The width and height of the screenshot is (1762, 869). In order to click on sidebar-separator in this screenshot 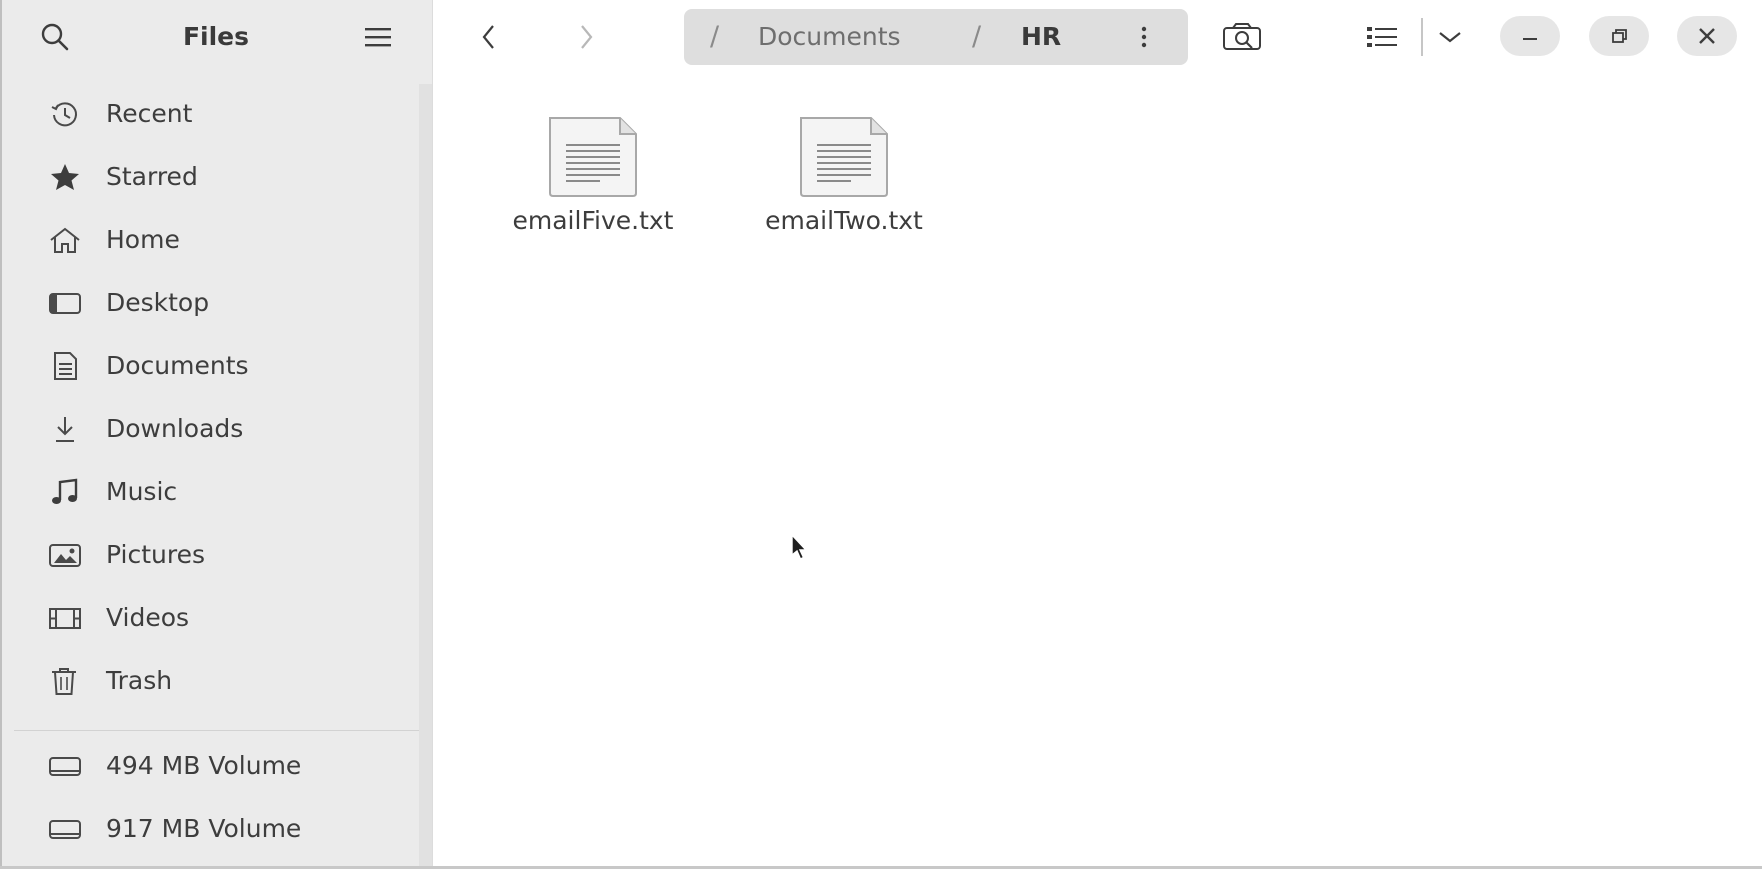, I will do `click(216, 730)`.